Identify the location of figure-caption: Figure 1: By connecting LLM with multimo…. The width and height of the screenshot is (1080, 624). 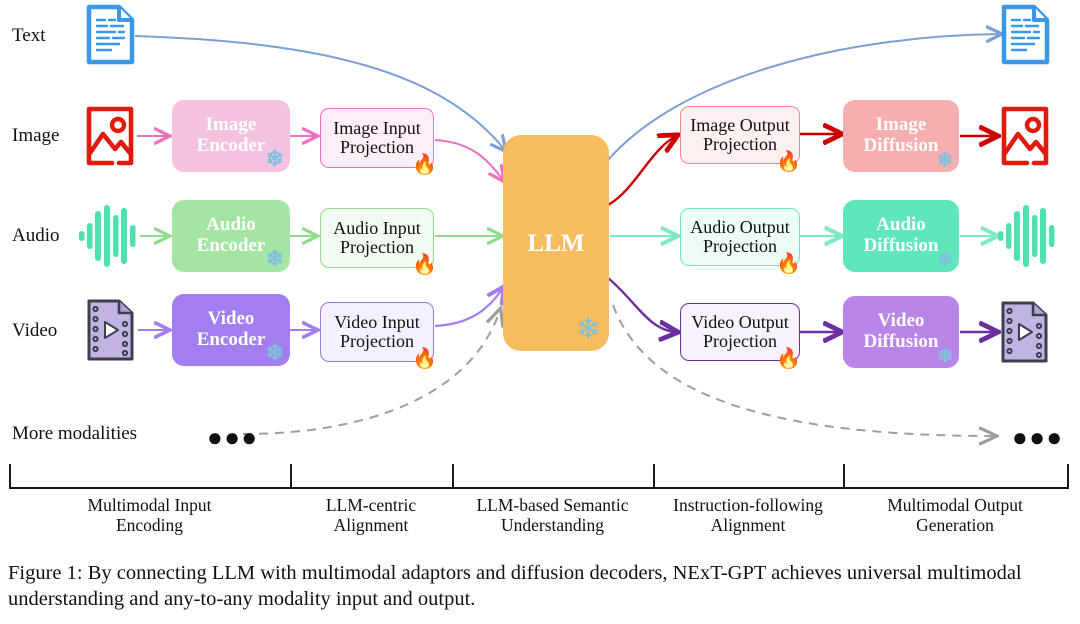
(515, 586).